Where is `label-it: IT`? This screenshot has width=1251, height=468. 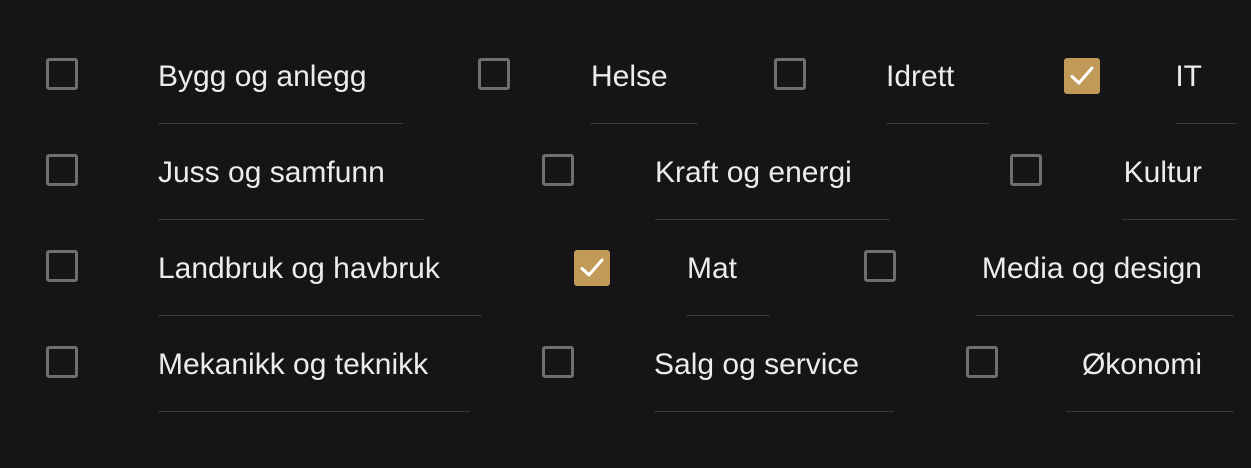
label-it: IT is located at coordinates (1188, 77).